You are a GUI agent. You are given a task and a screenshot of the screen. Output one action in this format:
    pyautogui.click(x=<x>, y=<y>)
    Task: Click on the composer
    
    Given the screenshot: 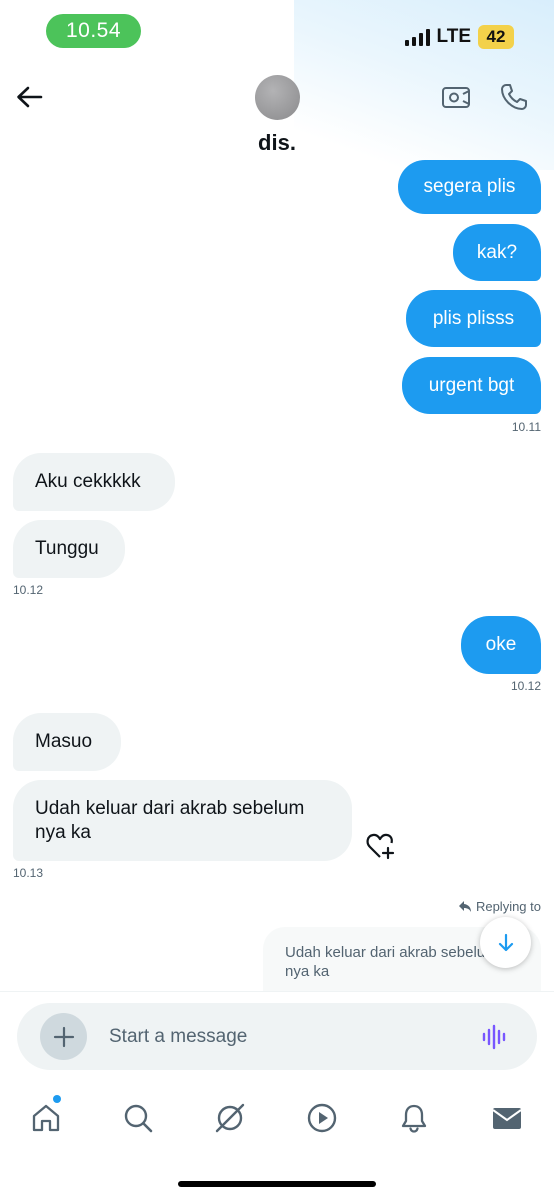 What is the action you would take?
    pyautogui.click(x=277, y=1036)
    